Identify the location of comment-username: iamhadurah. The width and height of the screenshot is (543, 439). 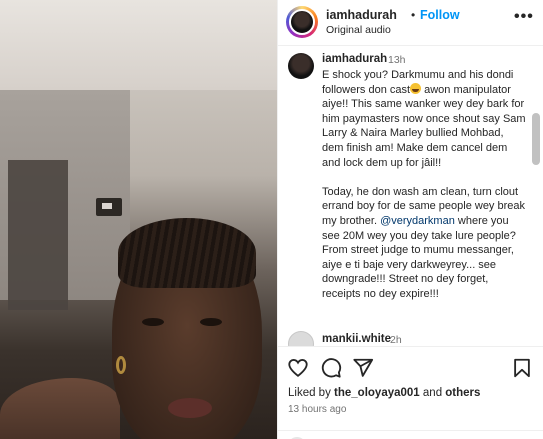
(354, 59).